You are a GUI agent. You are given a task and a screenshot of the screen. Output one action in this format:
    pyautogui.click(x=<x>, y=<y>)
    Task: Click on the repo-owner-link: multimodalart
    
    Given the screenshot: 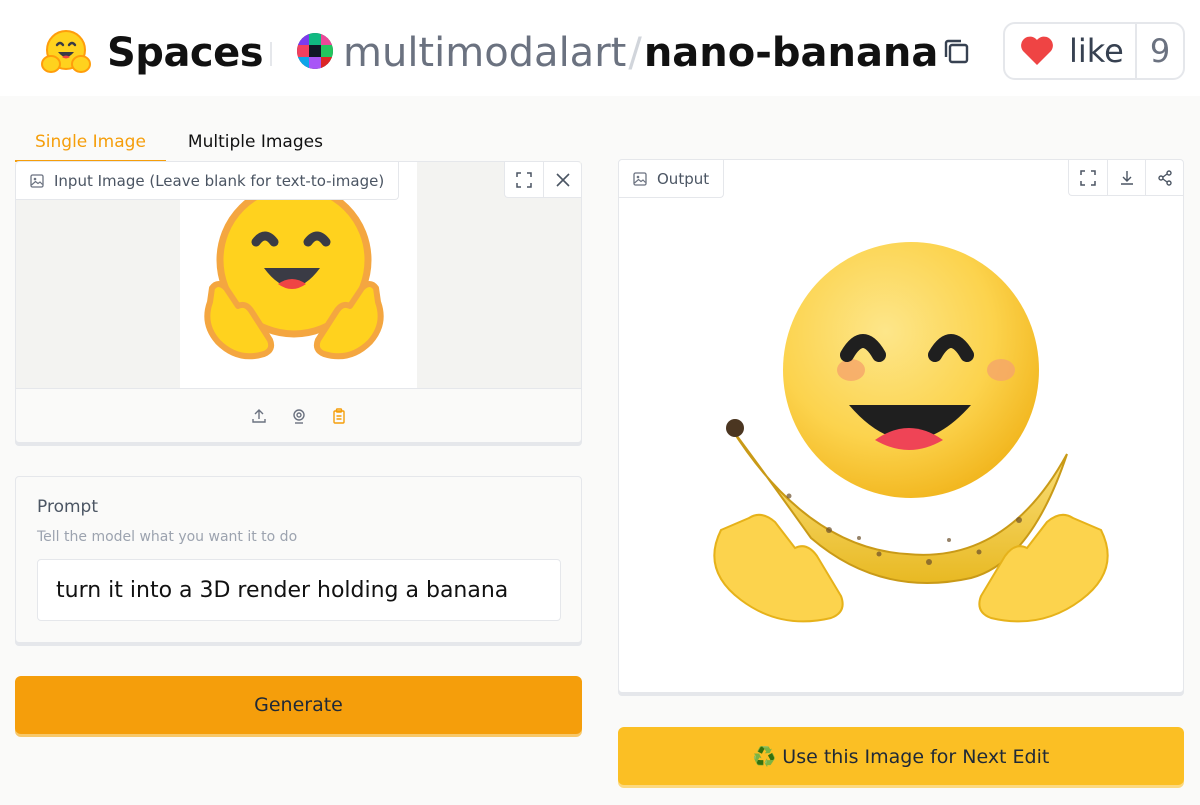 What is the action you would take?
    pyautogui.click(x=484, y=53)
    